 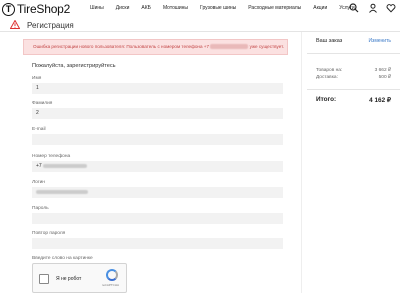 What do you see at coordinates (329, 41) in the screenshot?
I see `order-summary-title: Ваш заказ` at bounding box center [329, 41].